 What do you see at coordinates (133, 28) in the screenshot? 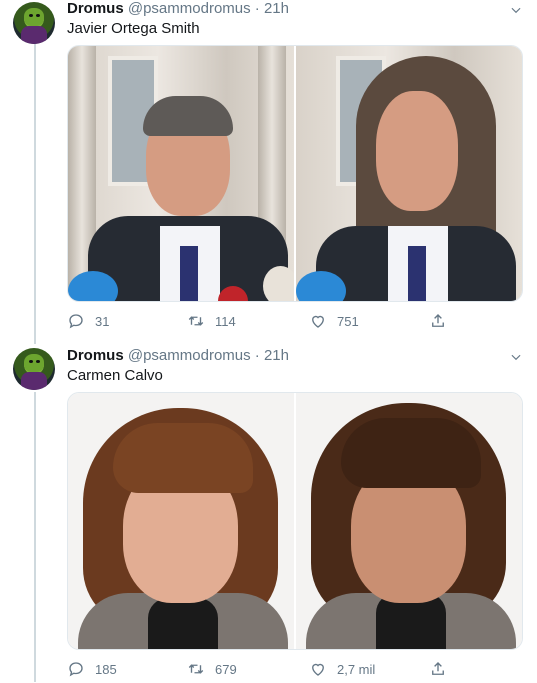
I see `tweet-text: Javier Ortega Smith` at bounding box center [133, 28].